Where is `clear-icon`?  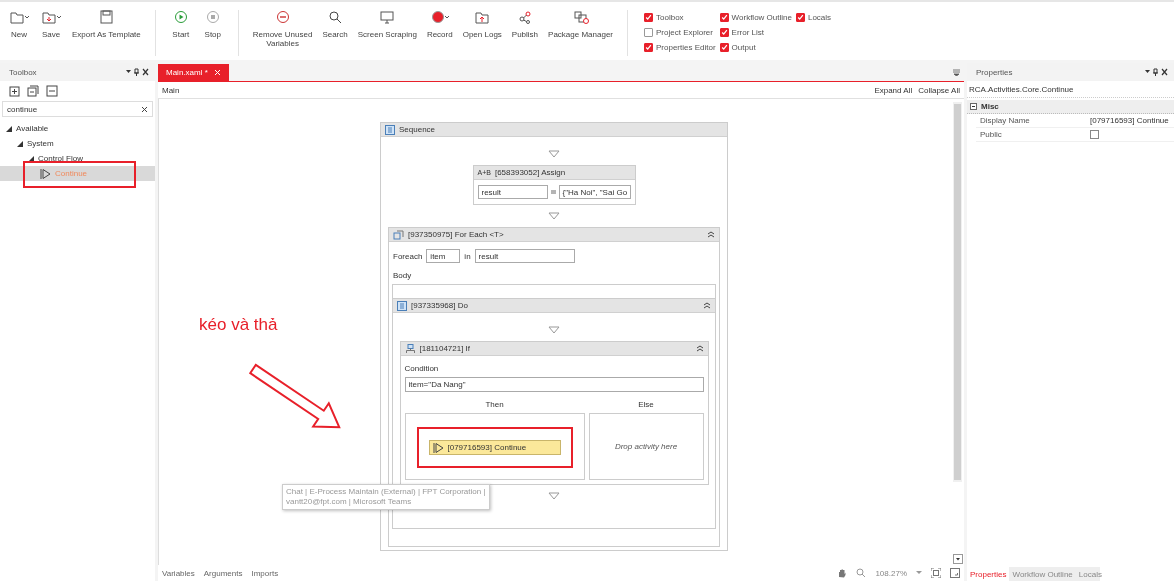
clear-icon is located at coordinates (144, 109).